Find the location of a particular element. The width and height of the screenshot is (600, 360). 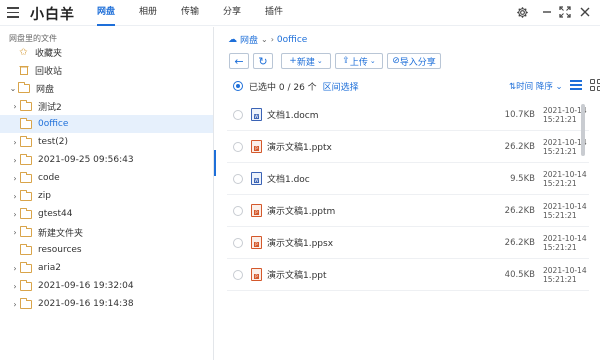

tree-item-recycle-bin: 回收站 is located at coordinates (106, 70).